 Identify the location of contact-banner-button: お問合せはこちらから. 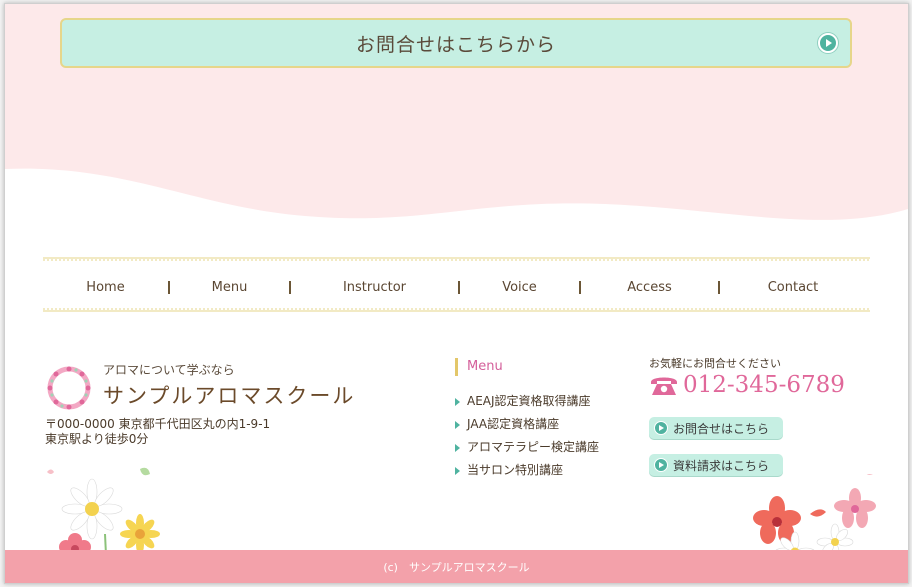
(456, 43).